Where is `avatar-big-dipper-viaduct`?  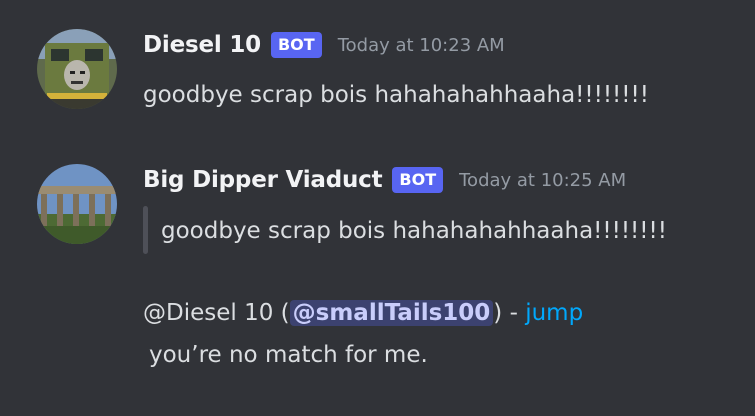
avatar-big-dipper-viaduct is located at coordinates (77, 204).